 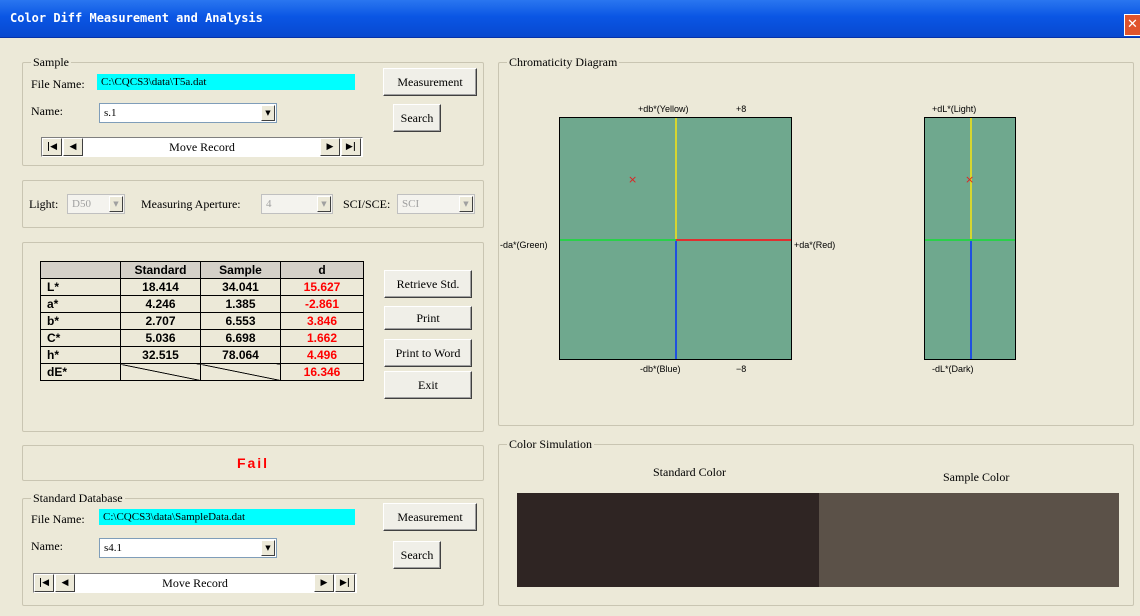 What do you see at coordinates (551, 444) in the screenshot?
I see `simulation-group-title: Color Simulation` at bounding box center [551, 444].